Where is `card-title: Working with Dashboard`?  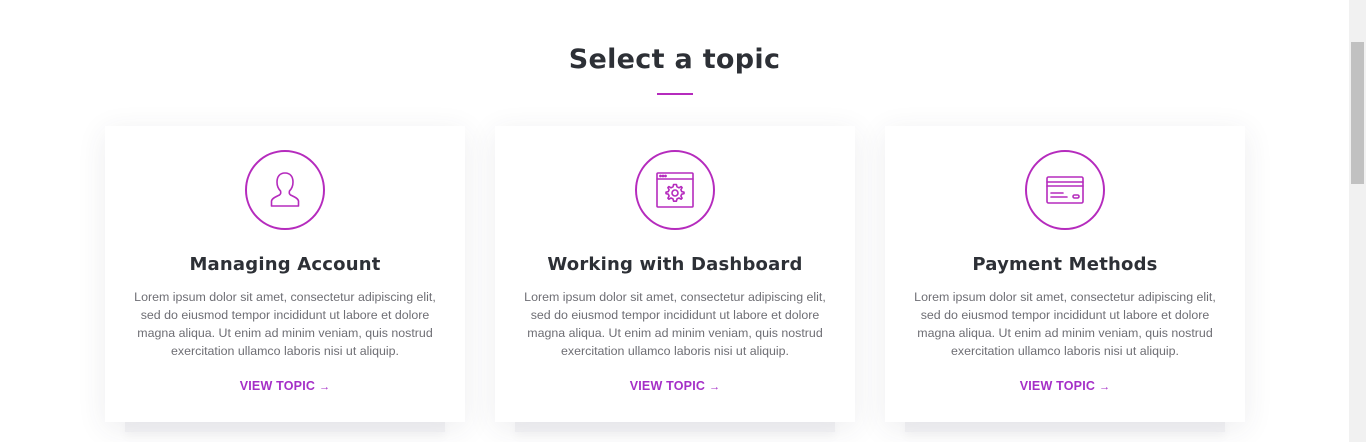
card-title: Working with Dashboard is located at coordinates (675, 264).